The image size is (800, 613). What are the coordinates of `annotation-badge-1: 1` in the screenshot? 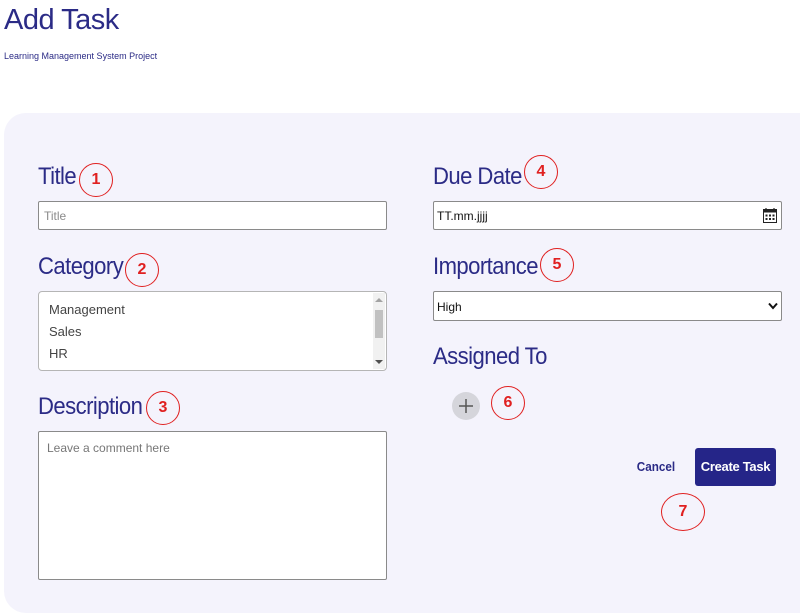 It's located at (96, 180).